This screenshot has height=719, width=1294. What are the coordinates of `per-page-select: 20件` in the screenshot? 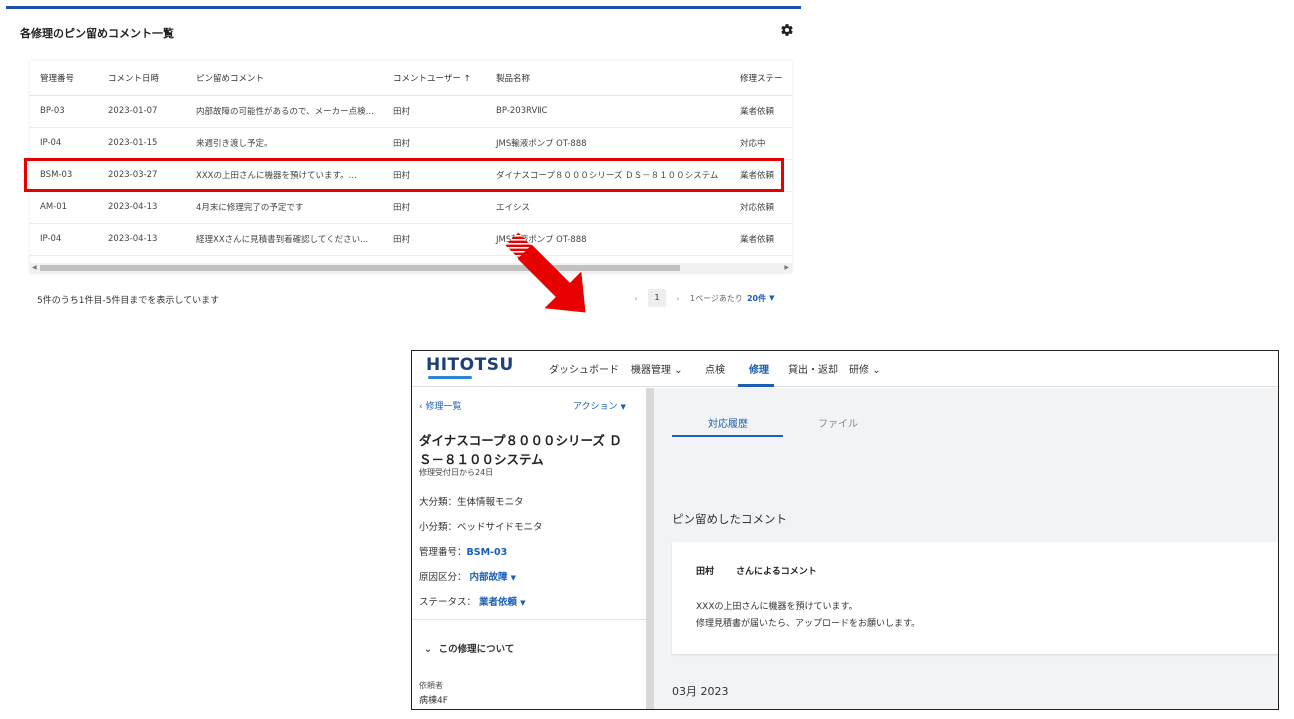 It's located at (756, 298).